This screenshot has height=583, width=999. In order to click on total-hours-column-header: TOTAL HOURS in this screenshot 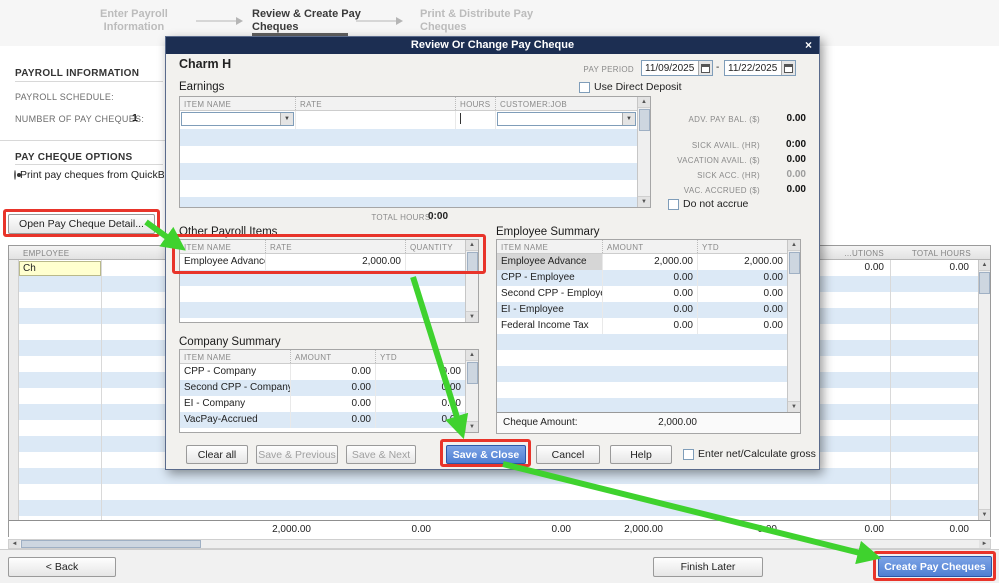, I will do `click(932, 253)`.